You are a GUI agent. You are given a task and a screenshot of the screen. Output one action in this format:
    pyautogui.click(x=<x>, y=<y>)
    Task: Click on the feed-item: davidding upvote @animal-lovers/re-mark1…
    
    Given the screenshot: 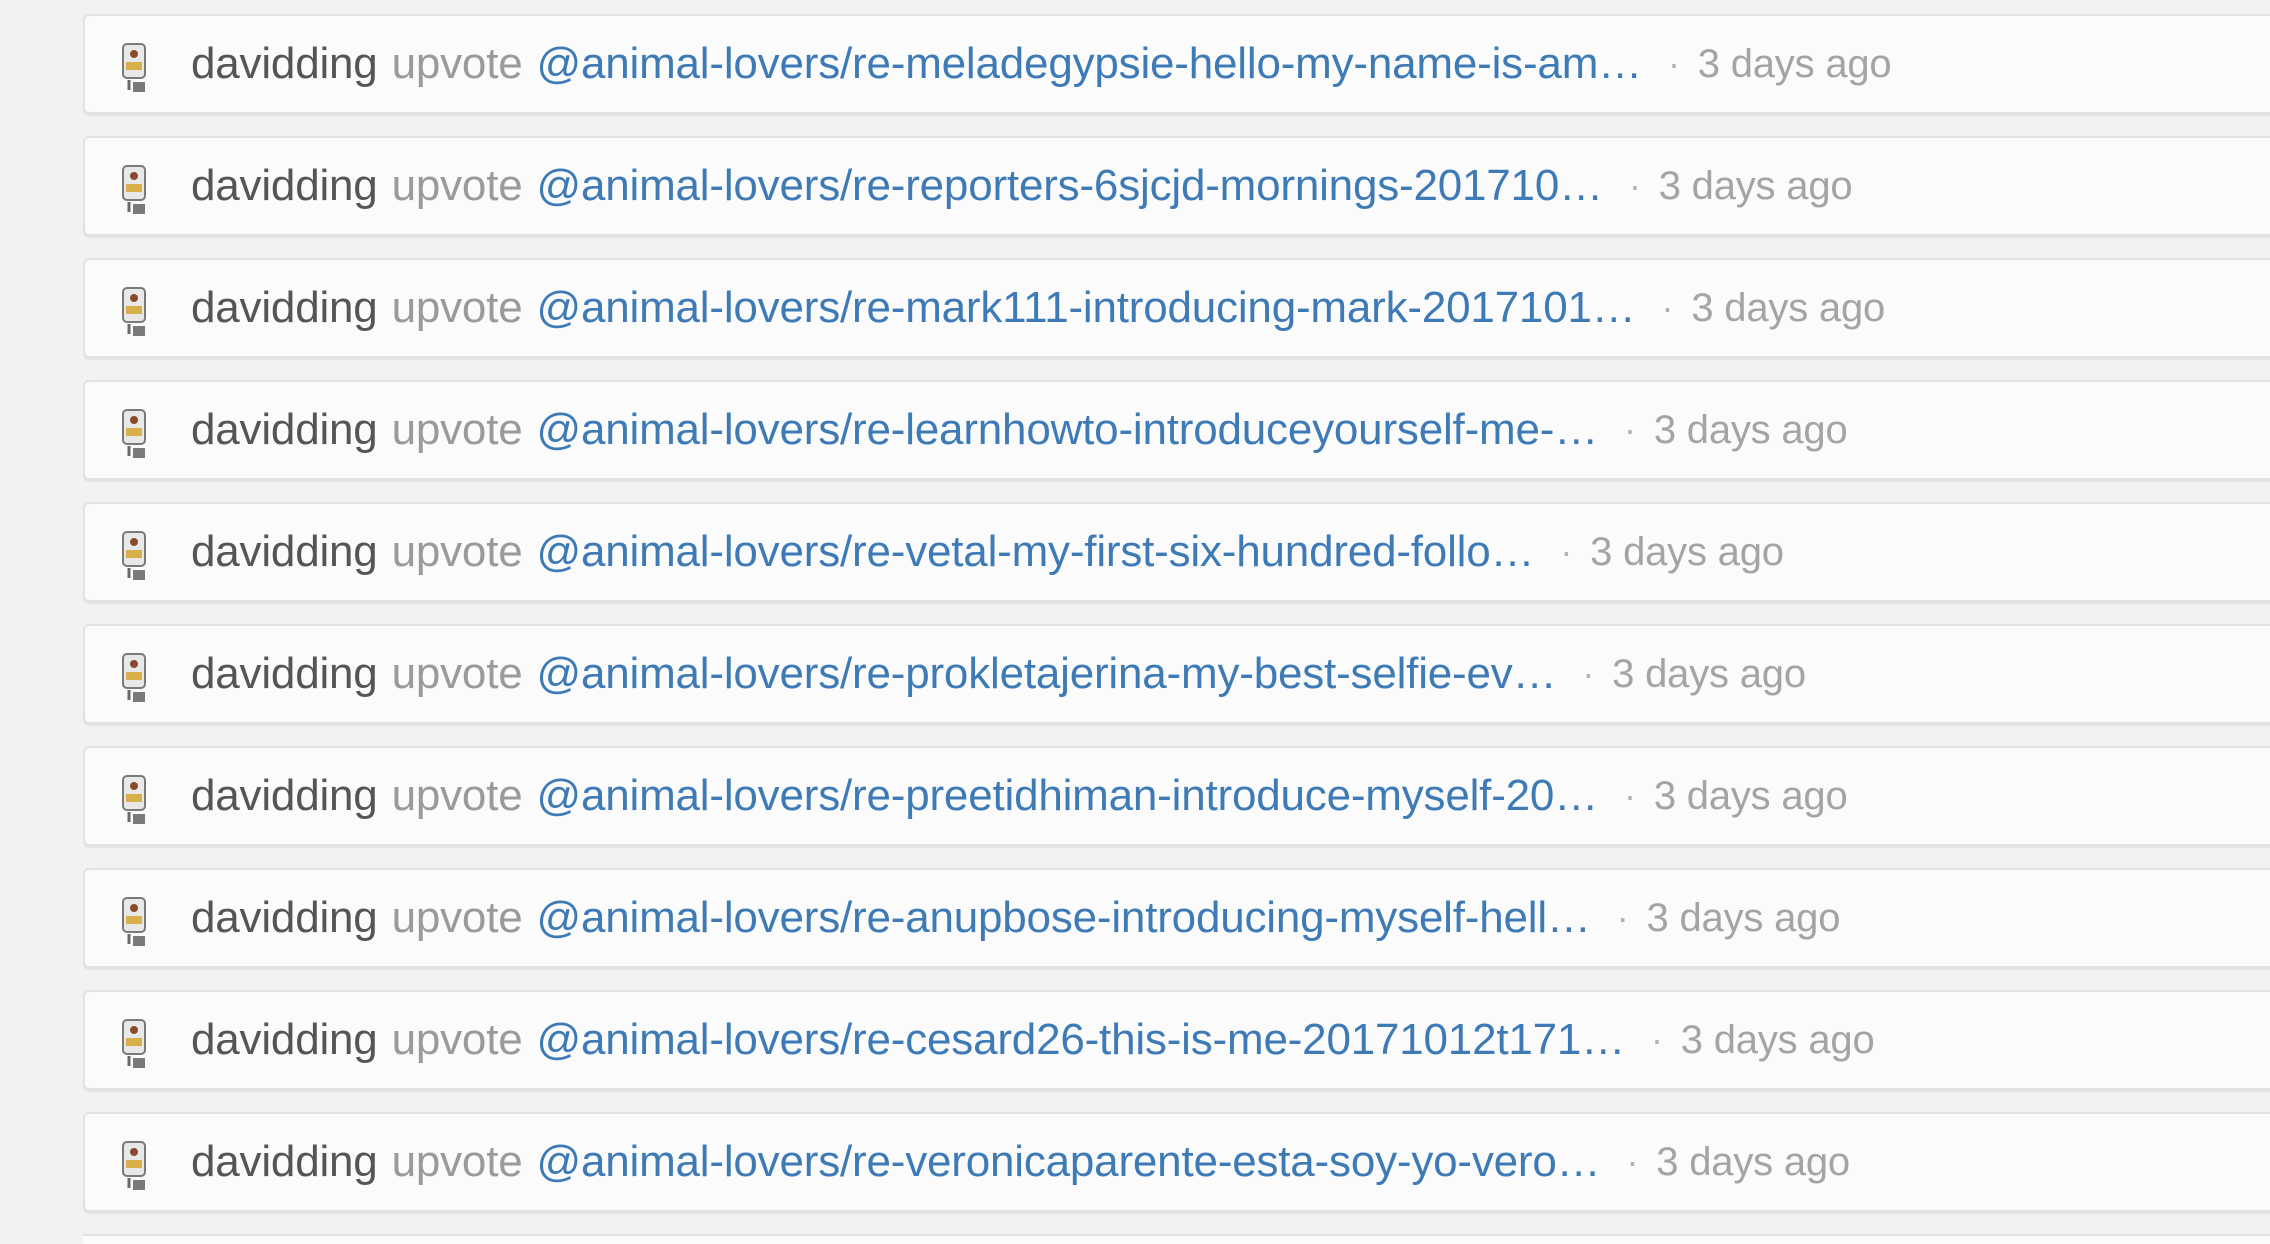 What is the action you would take?
    pyautogui.click(x=1176, y=308)
    